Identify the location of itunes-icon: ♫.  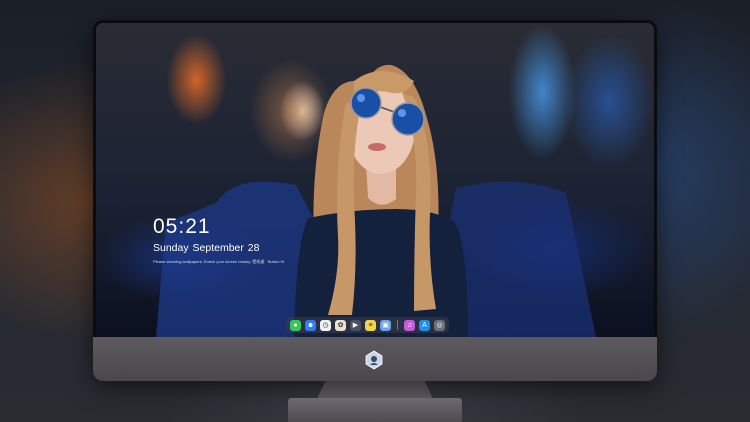
(409, 325).